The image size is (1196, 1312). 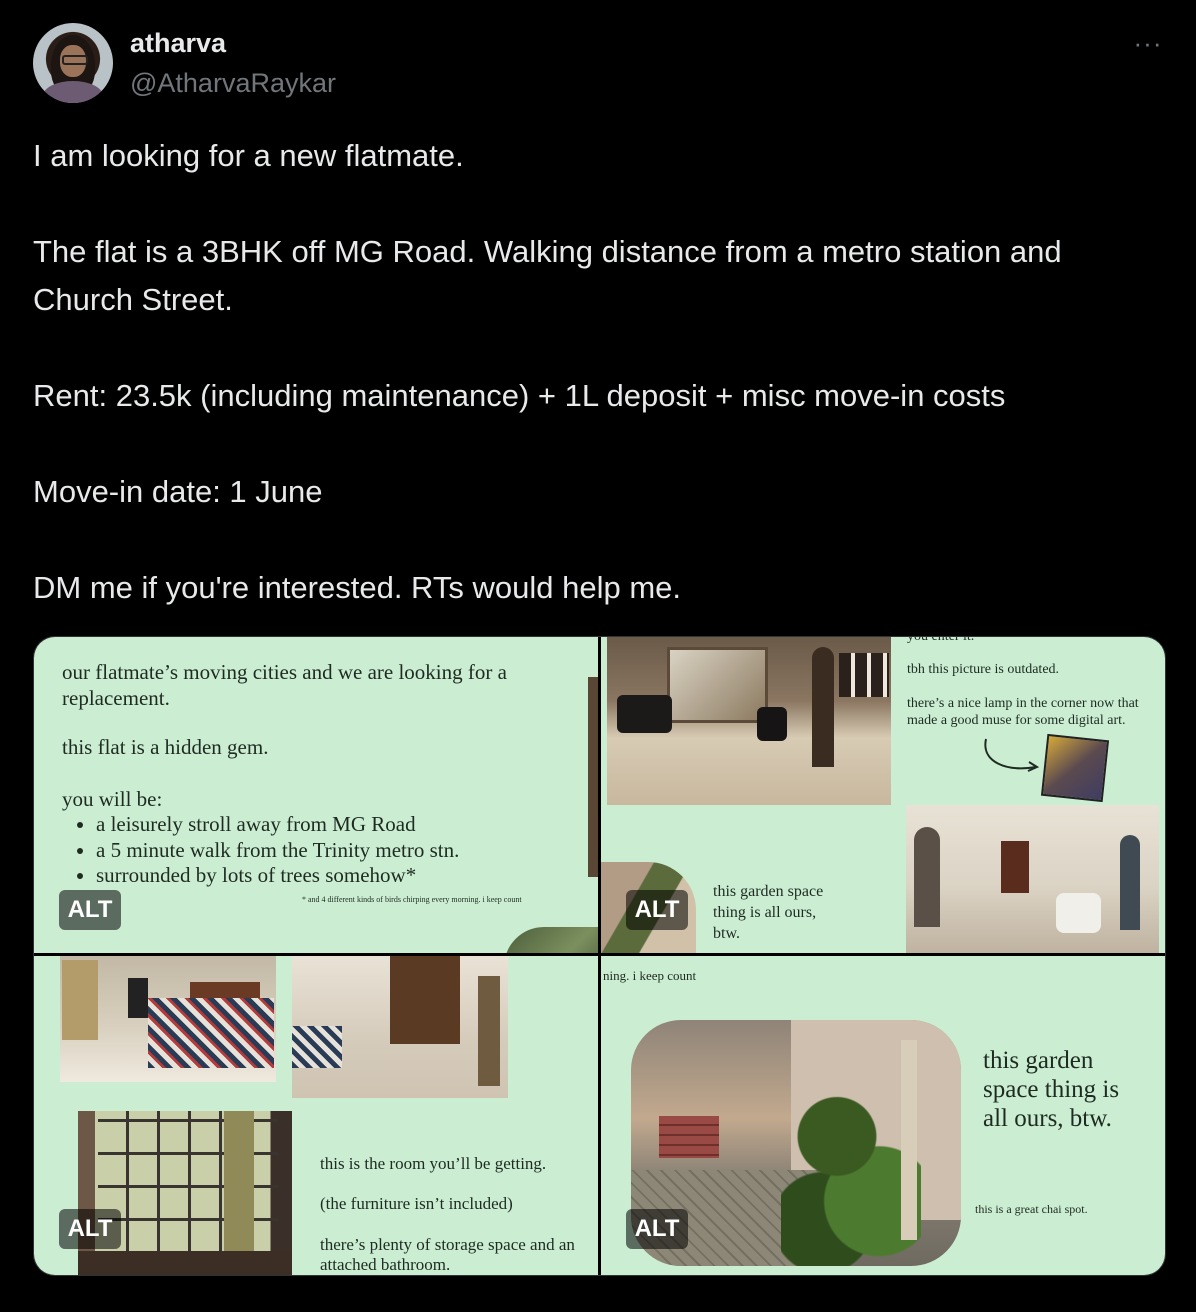 I want to click on image-text: this is a great chai spot., so click(x=1031, y=1209).